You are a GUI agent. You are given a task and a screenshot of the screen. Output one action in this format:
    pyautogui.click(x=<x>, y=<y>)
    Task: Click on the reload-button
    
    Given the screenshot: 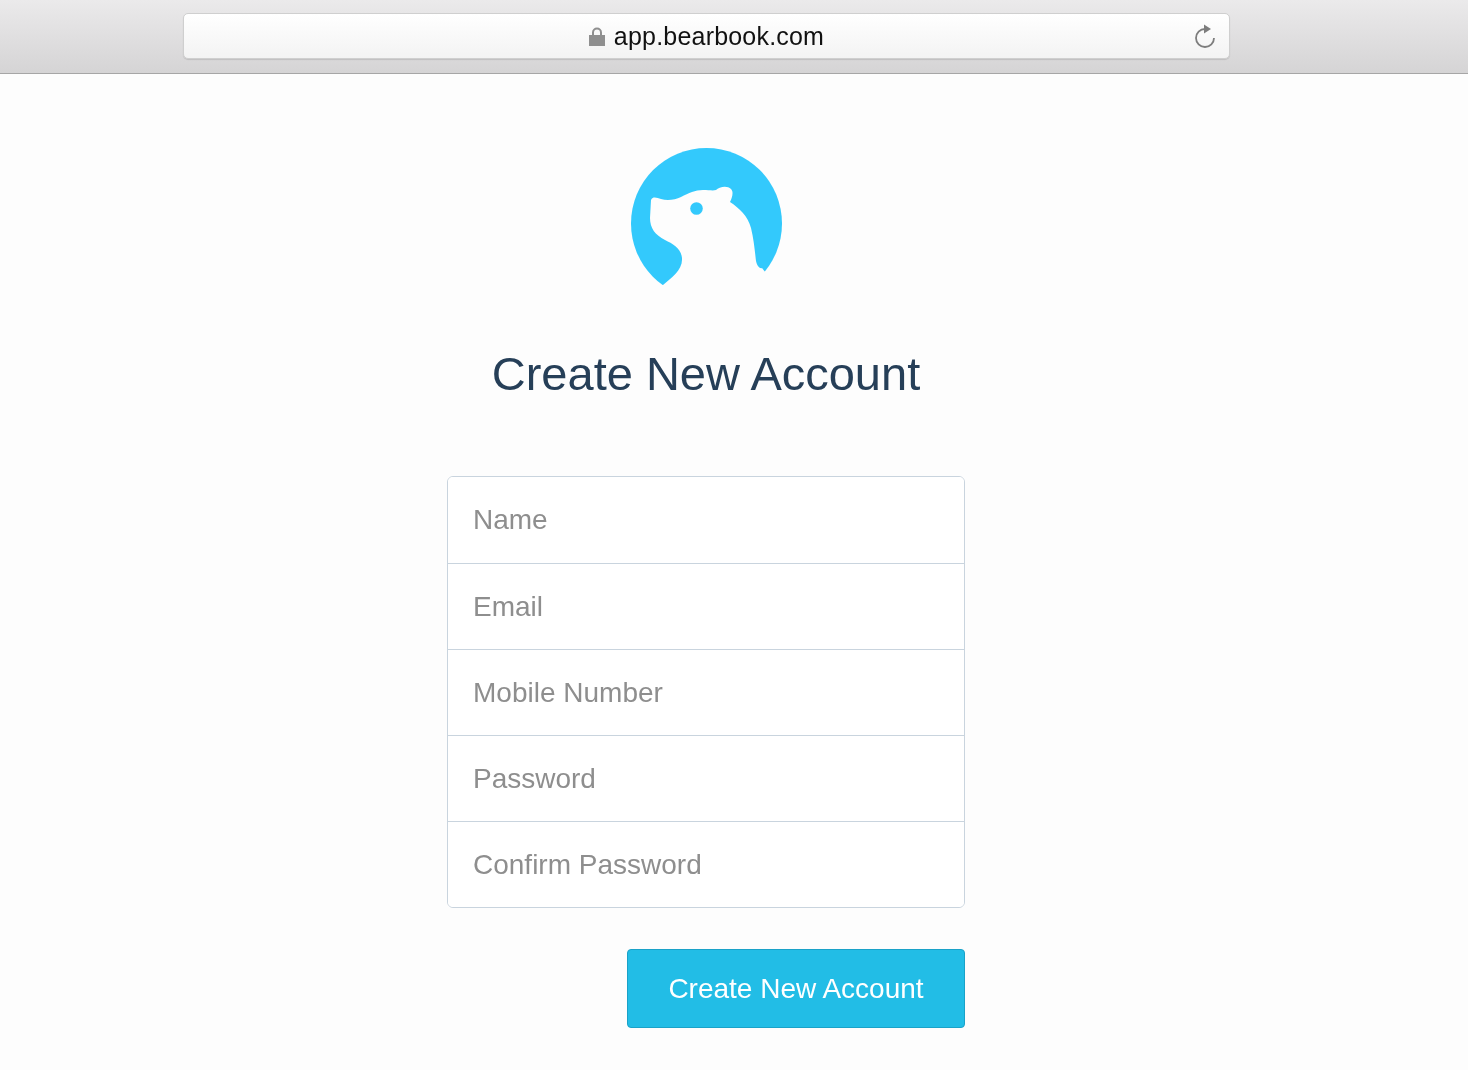 What is the action you would take?
    pyautogui.click(x=1205, y=36)
    